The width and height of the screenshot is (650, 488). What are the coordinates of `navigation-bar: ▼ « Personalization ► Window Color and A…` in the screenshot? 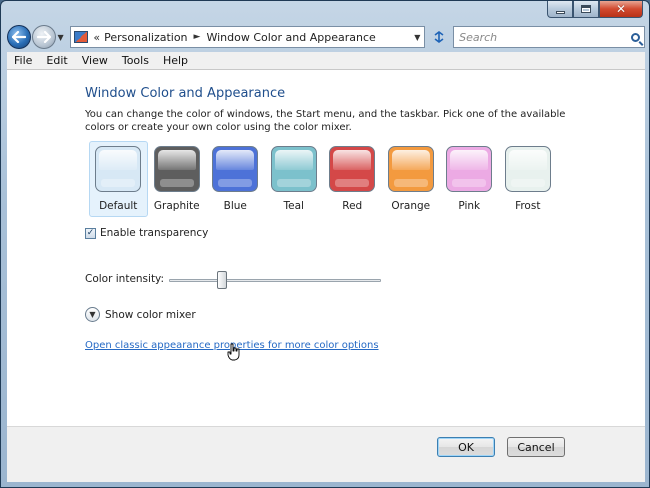 It's located at (326, 37).